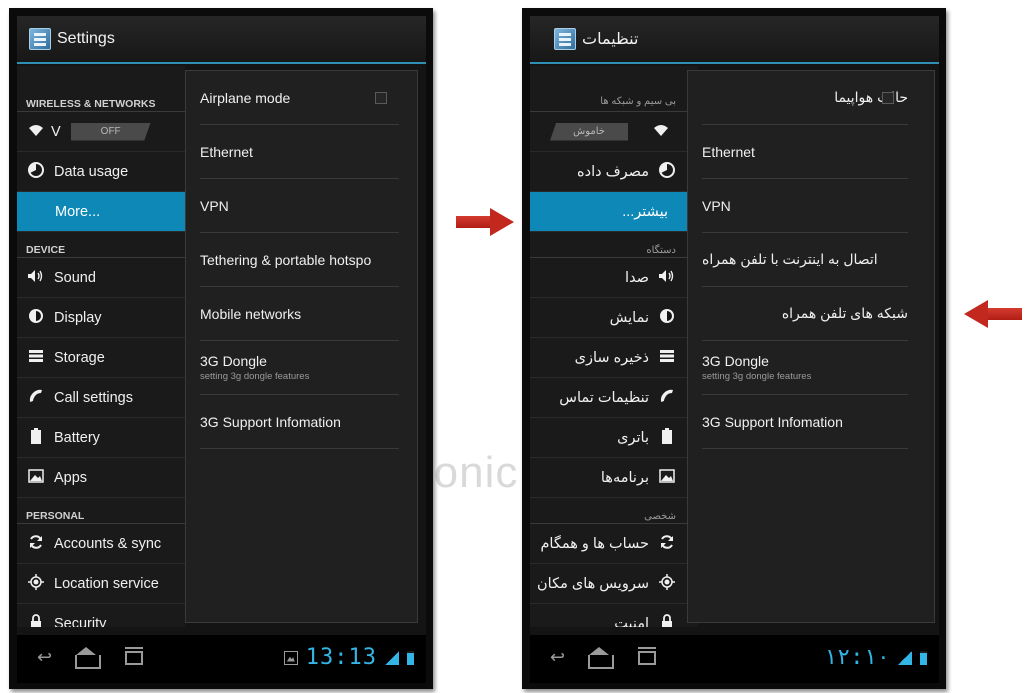  What do you see at coordinates (93, 397) in the screenshot?
I see `sidebar-item-label: Call settings` at bounding box center [93, 397].